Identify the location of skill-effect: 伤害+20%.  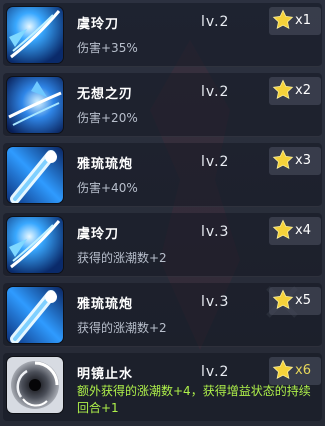
(107, 118).